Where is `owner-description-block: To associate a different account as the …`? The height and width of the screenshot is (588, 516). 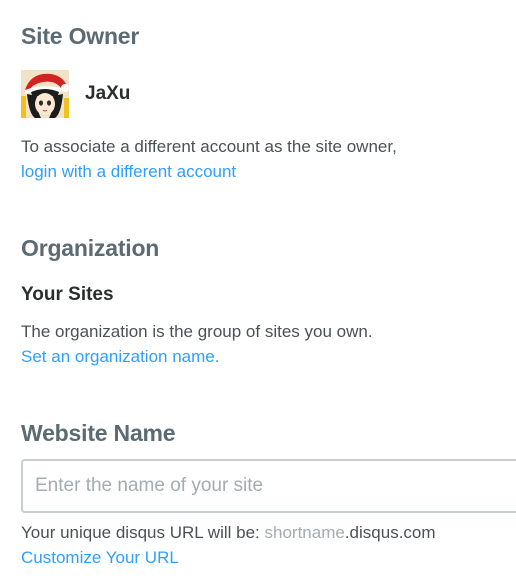
owner-description-block: To associate a different account as the … is located at coordinates (209, 159).